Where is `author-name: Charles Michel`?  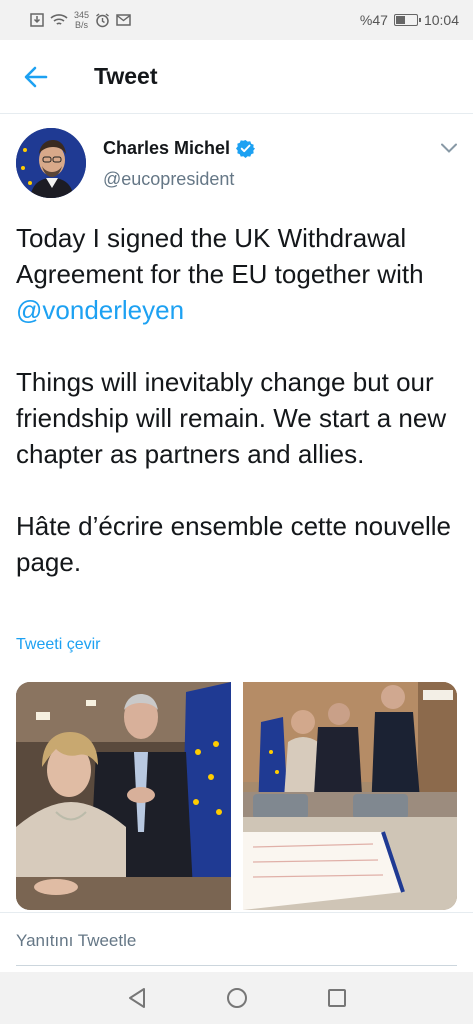
author-name: Charles Michel is located at coordinates (166, 148).